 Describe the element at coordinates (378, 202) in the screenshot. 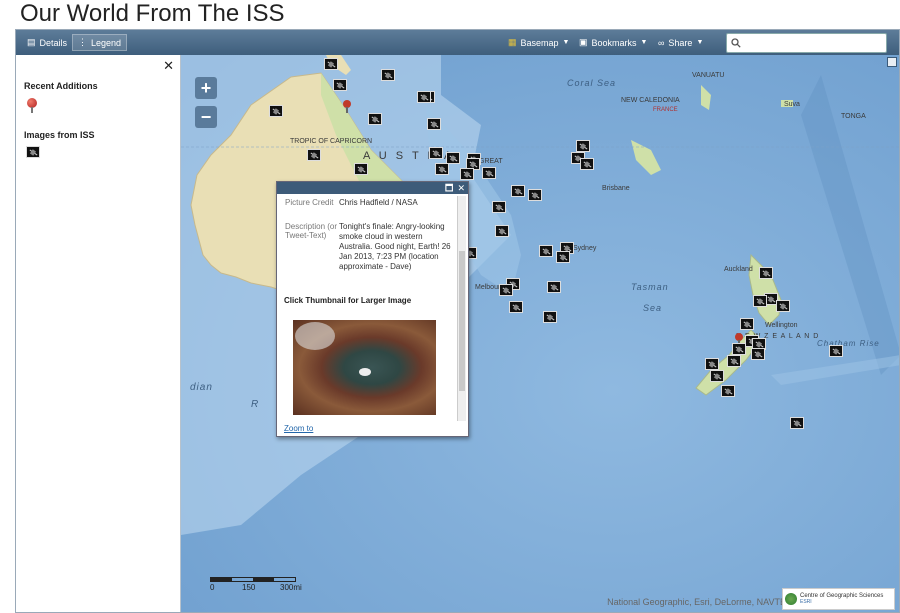

I see `credit-value: Chris Hadfield / NASA` at that location.